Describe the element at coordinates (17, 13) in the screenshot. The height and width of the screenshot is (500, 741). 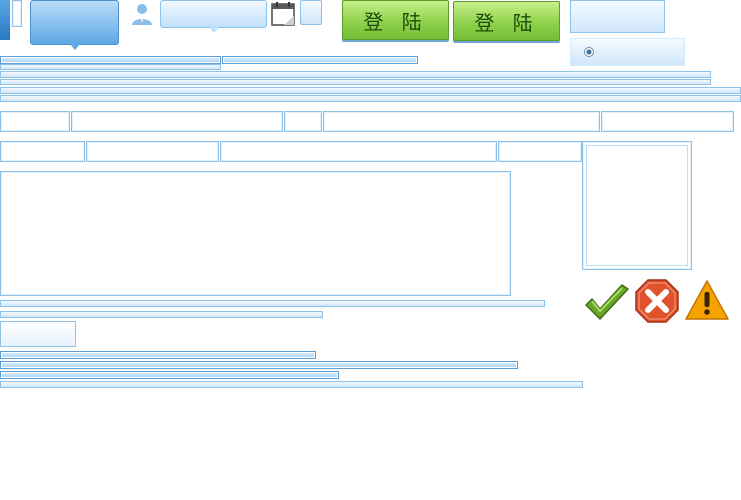
I see `tab-white-piece` at that location.